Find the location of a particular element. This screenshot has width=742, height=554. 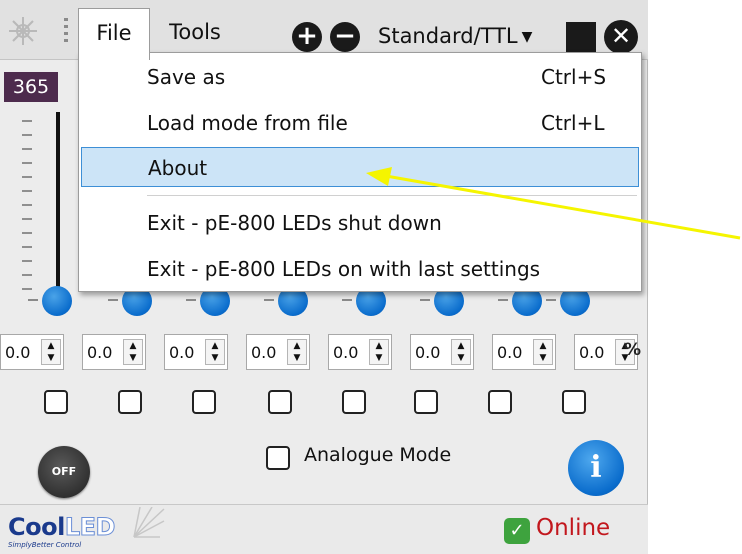

footer: CoolLED SimplyBetter Control ✓ Online is located at coordinates (324, 529).